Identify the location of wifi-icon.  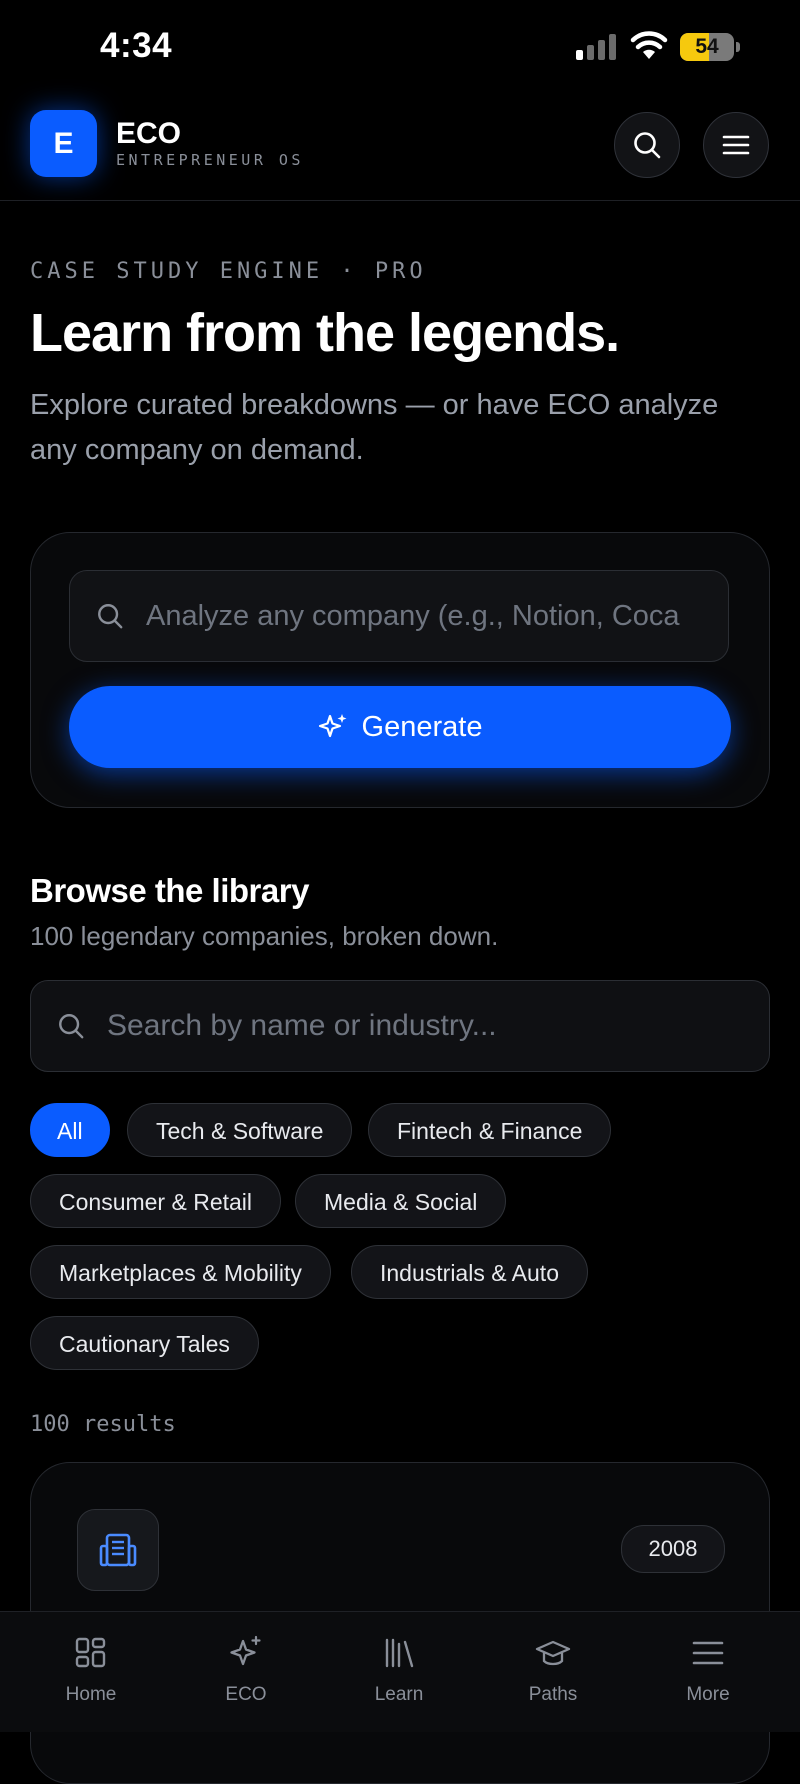
(649, 45).